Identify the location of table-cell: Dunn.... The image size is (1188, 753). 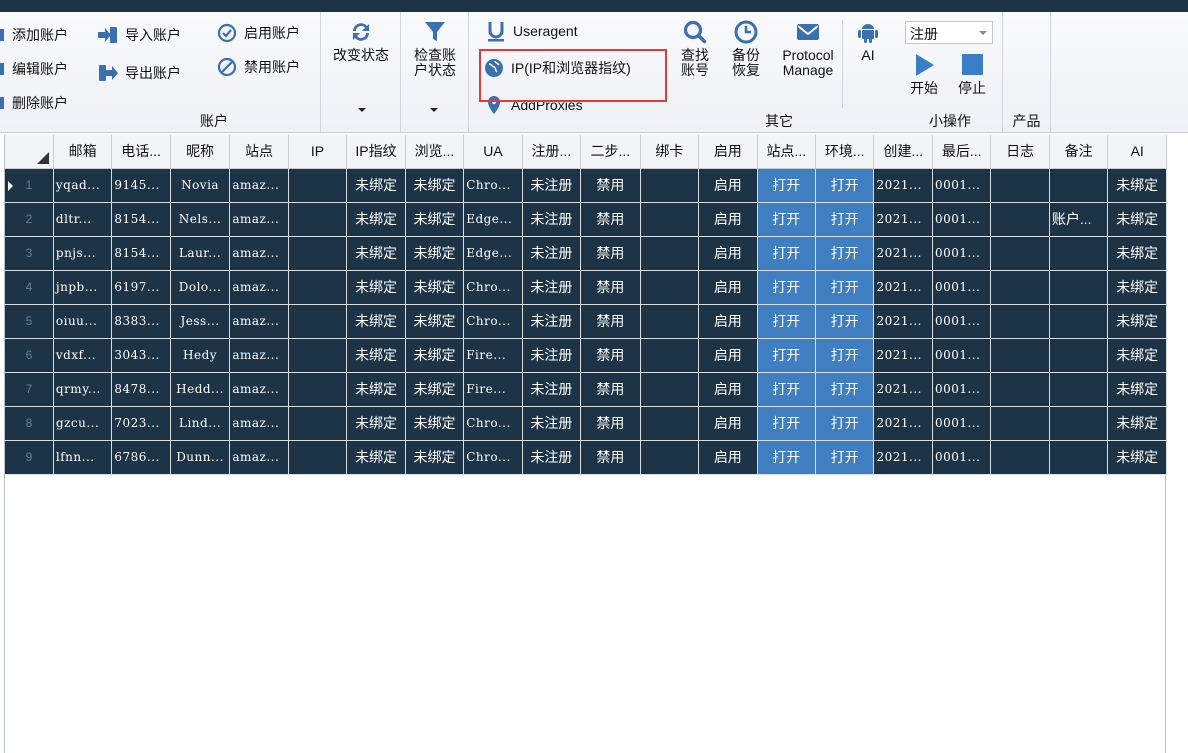
(200, 457).